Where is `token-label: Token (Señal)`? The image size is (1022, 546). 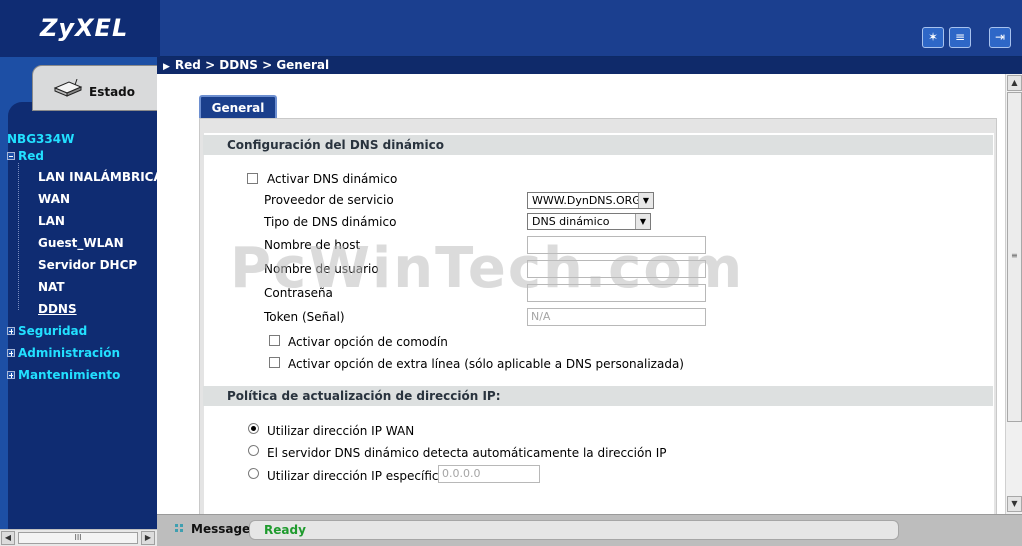
token-label: Token (Señal) is located at coordinates (304, 317).